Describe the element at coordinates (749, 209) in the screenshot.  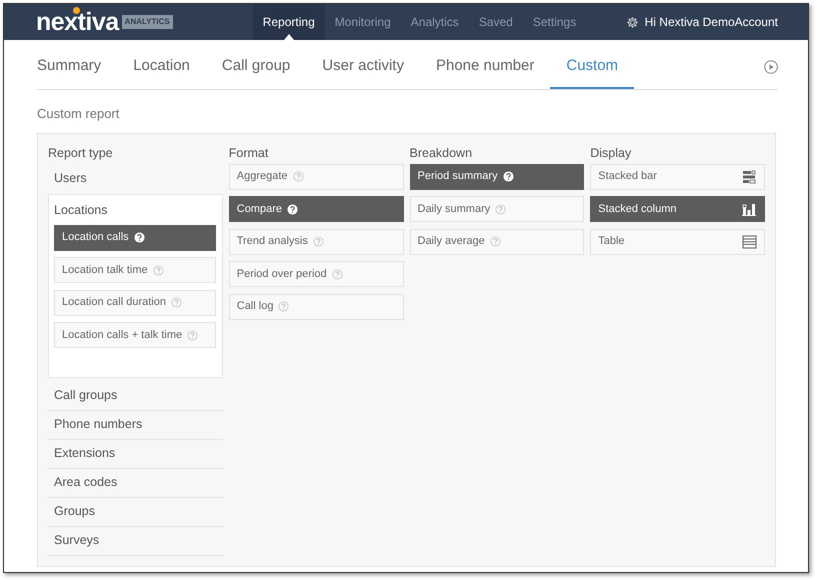
I see `stacked-column-icon` at that location.